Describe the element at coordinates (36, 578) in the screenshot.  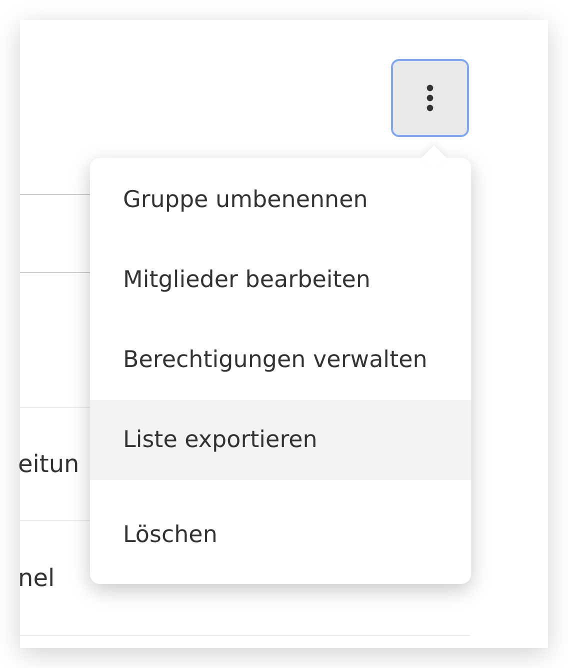
I see `row-text: nel` at that location.